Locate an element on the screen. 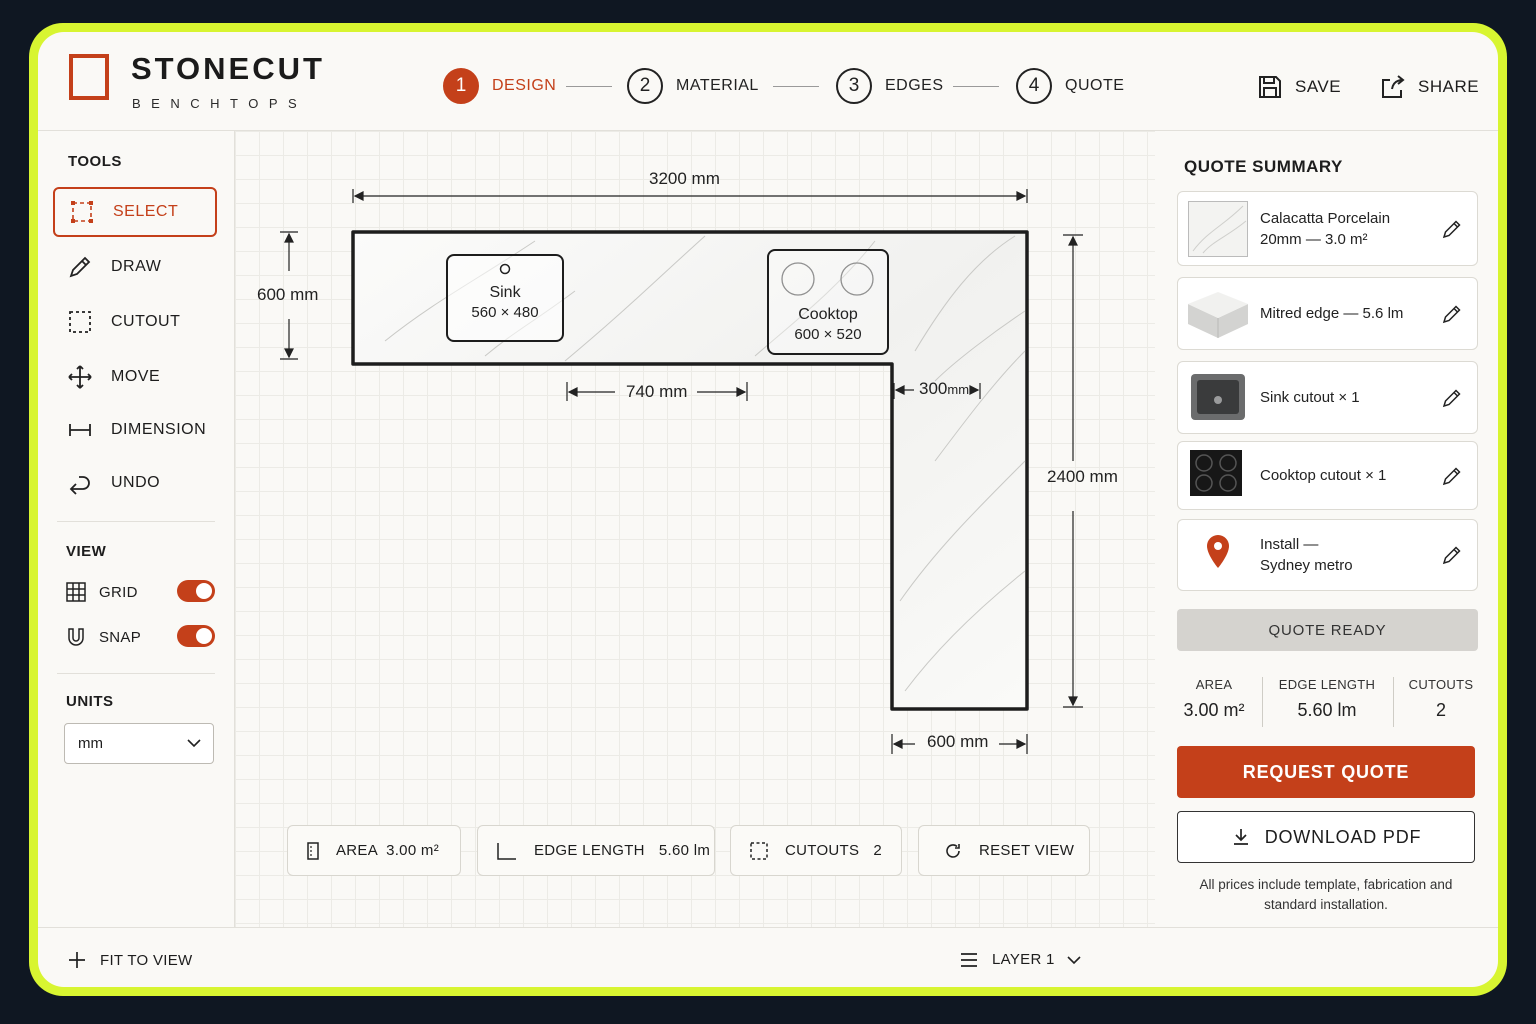 This screenshot has height=1024, width=1536. sink-name: Sink is located at coordinates (505, 292).